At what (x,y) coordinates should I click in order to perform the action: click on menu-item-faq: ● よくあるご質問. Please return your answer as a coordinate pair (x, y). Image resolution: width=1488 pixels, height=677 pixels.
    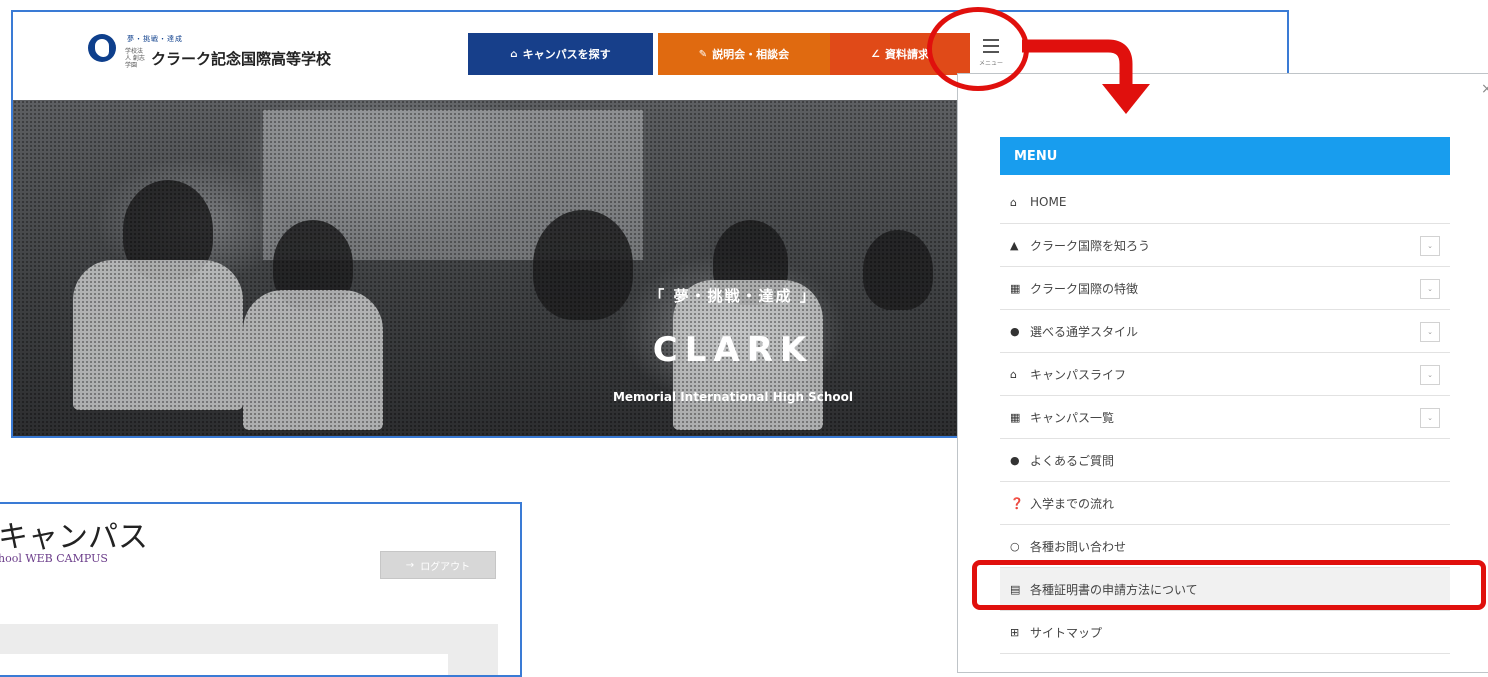
    Looking at the image, I should click on (1225, 460).